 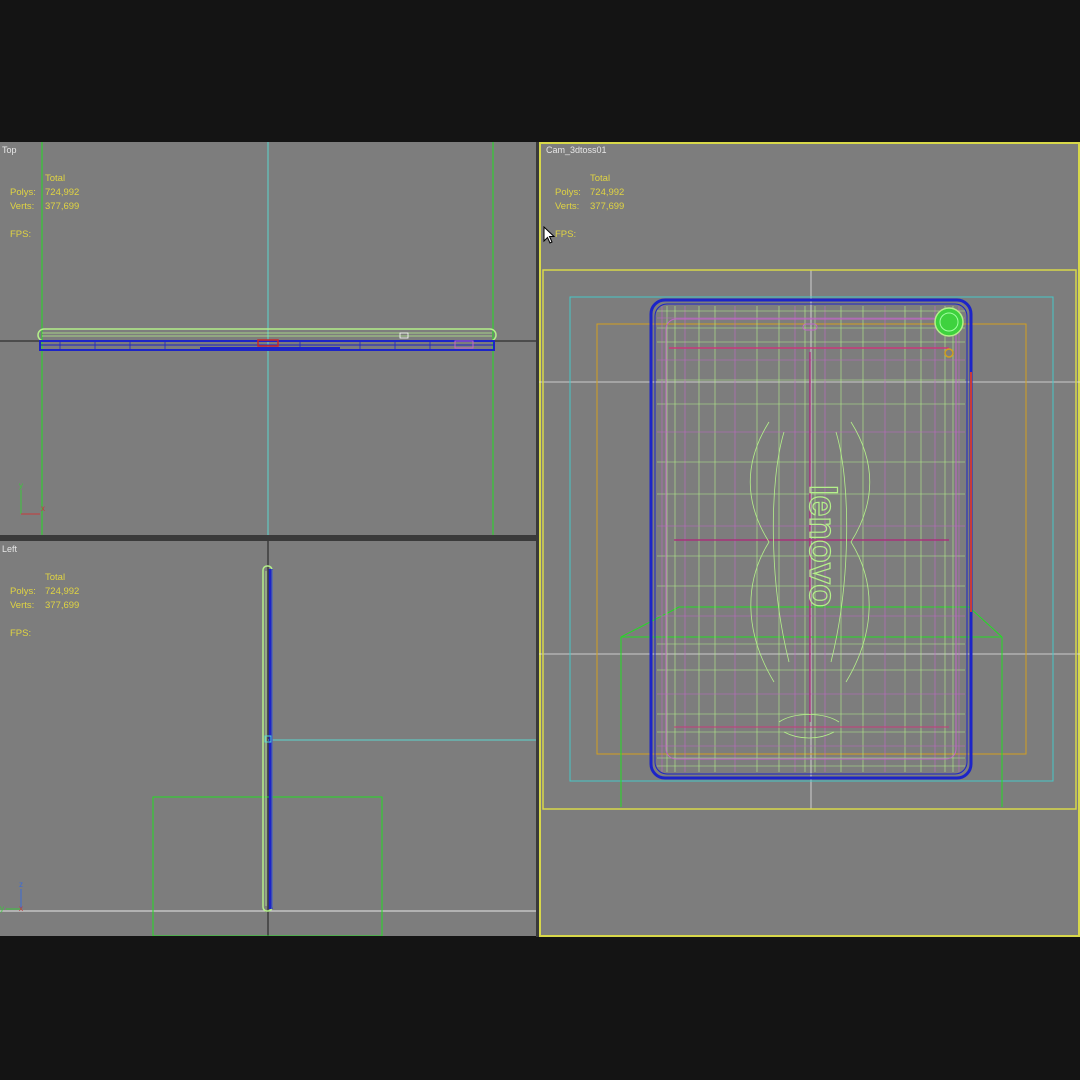 I want to click on axis-z-label: z, so click(x=21, y=884).